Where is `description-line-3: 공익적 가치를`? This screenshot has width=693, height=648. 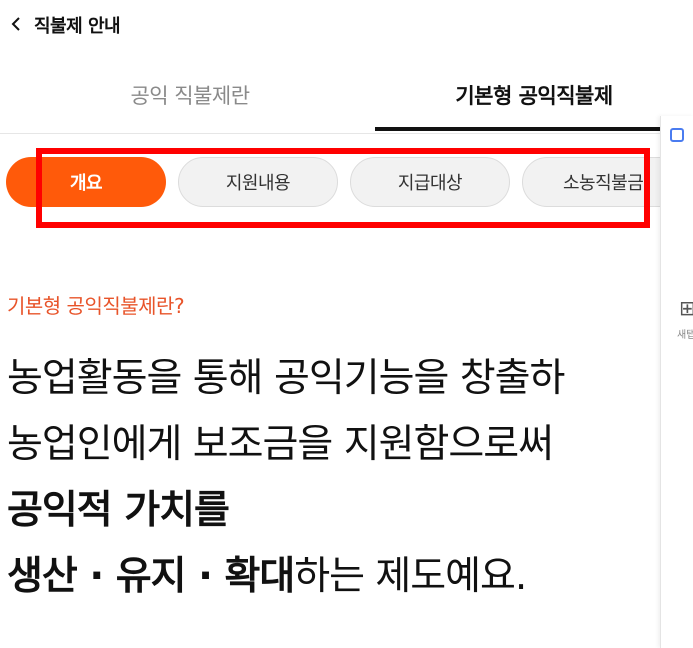 description-line-3: 공익적 가치를 is located at coordinates (350, 511).